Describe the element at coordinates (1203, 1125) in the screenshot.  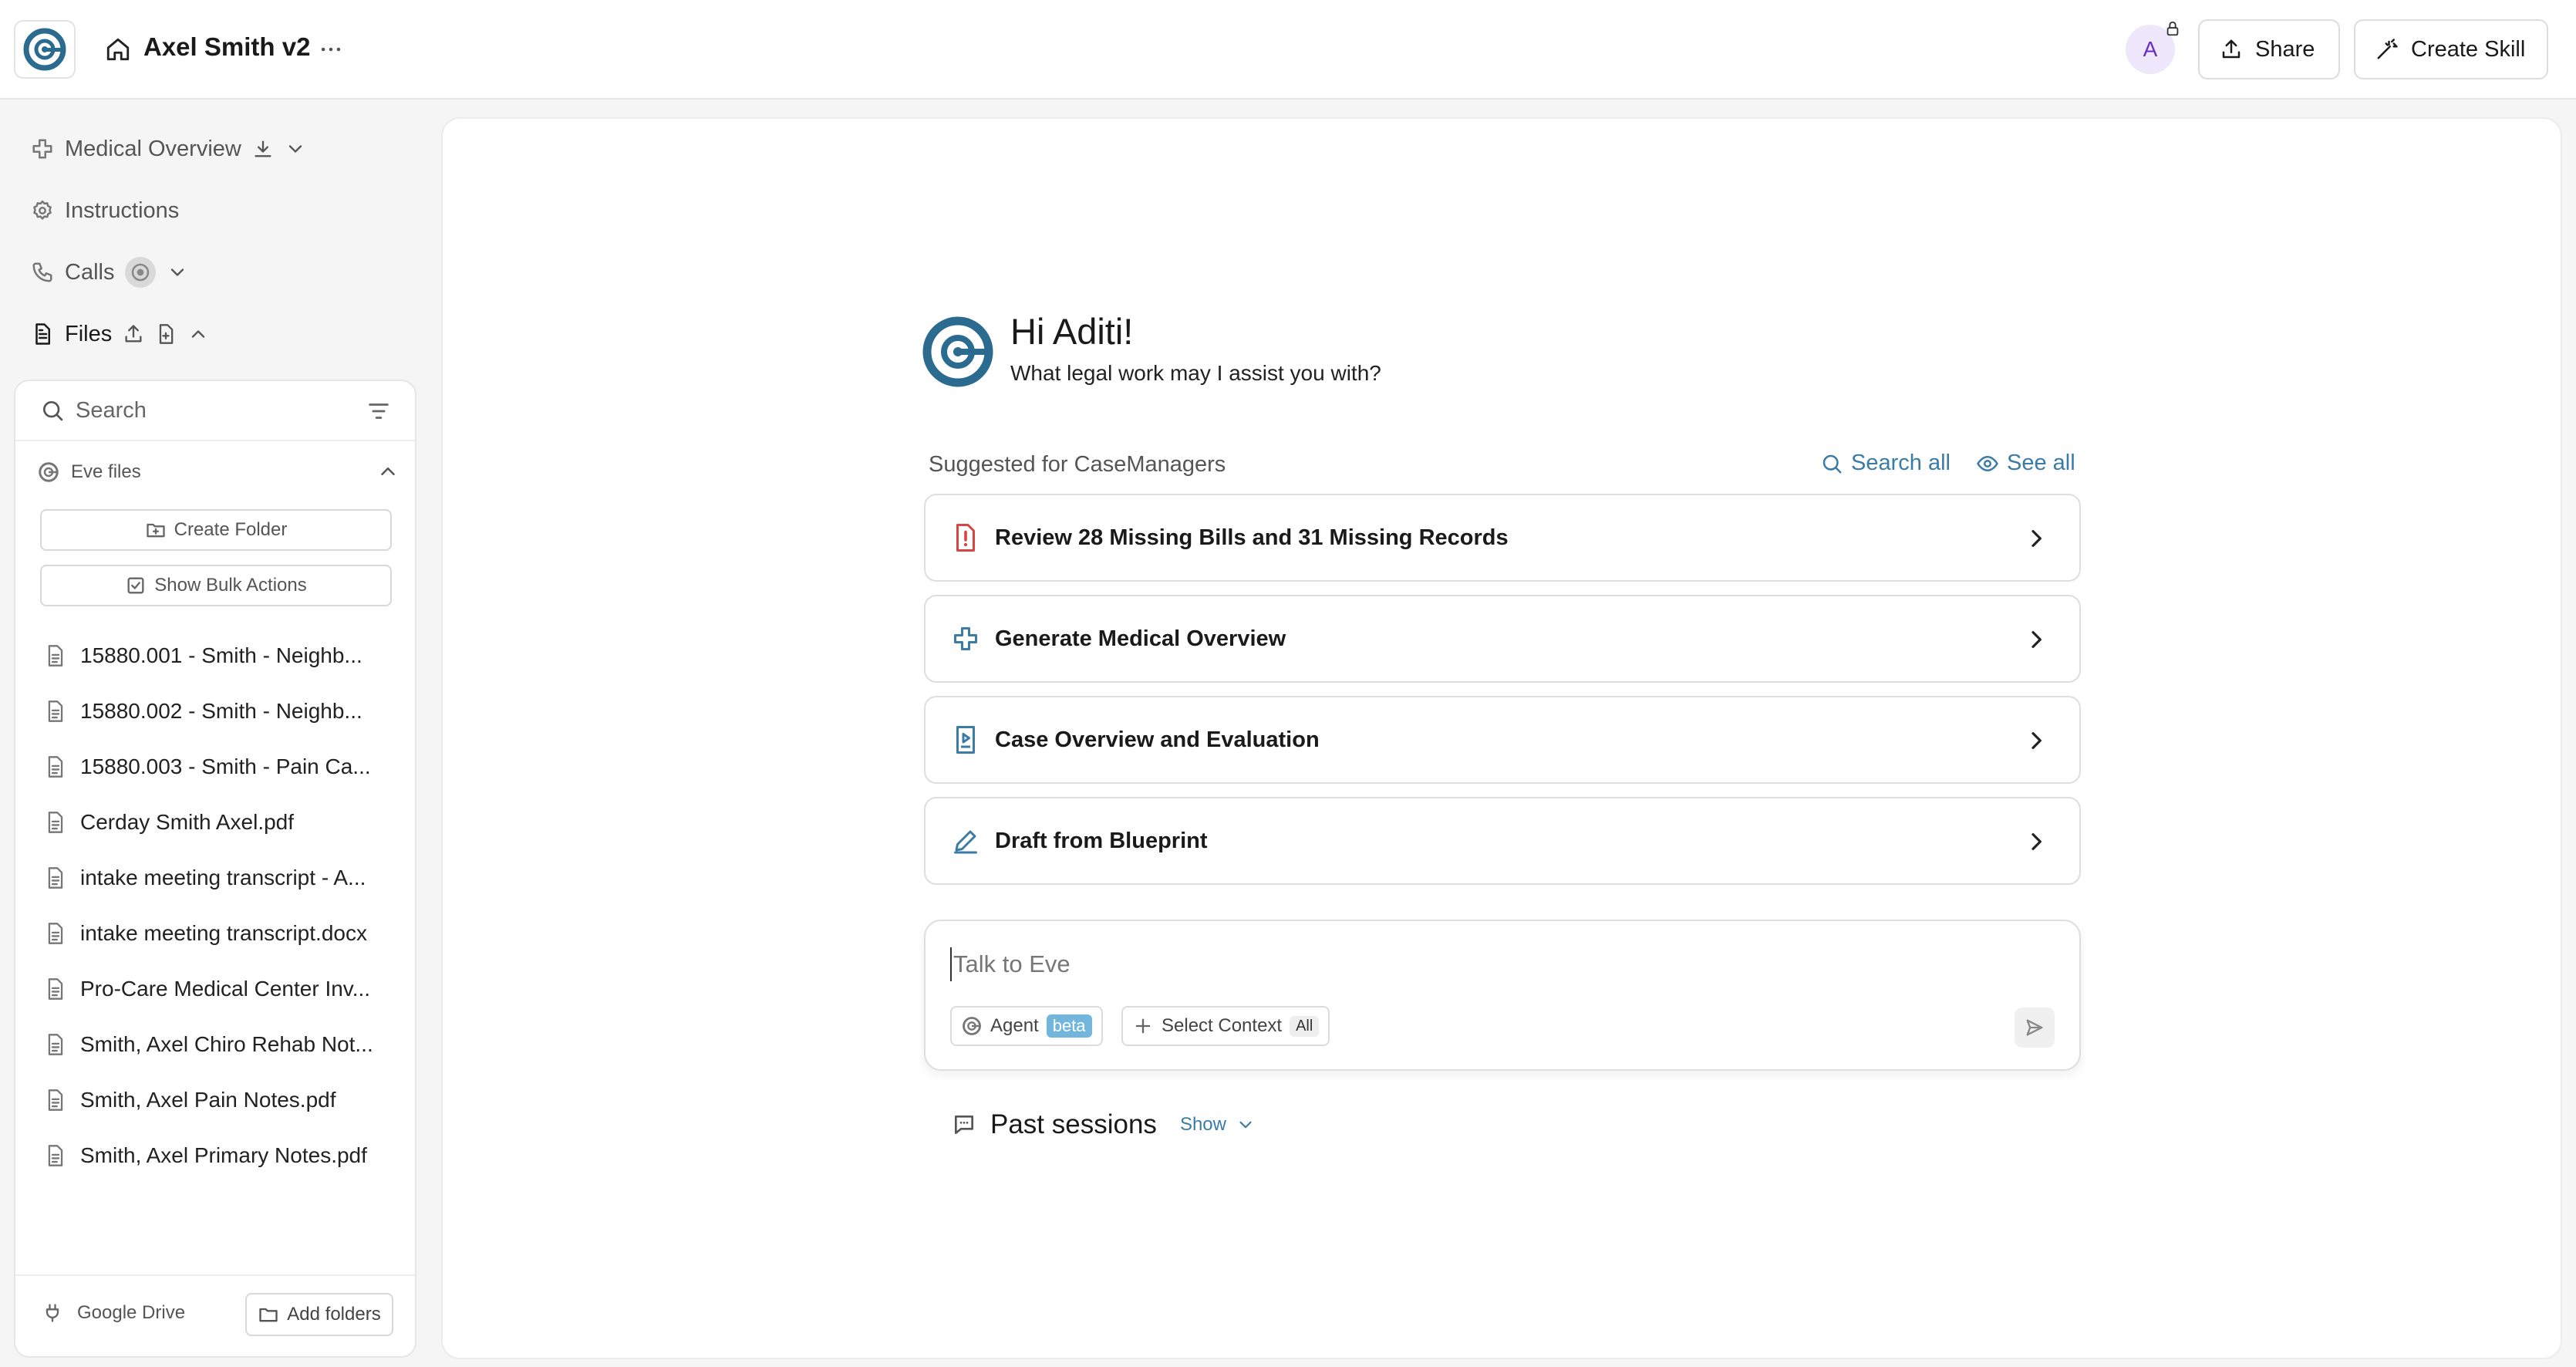
I see `show-past-sessions-link: Show` at that location.